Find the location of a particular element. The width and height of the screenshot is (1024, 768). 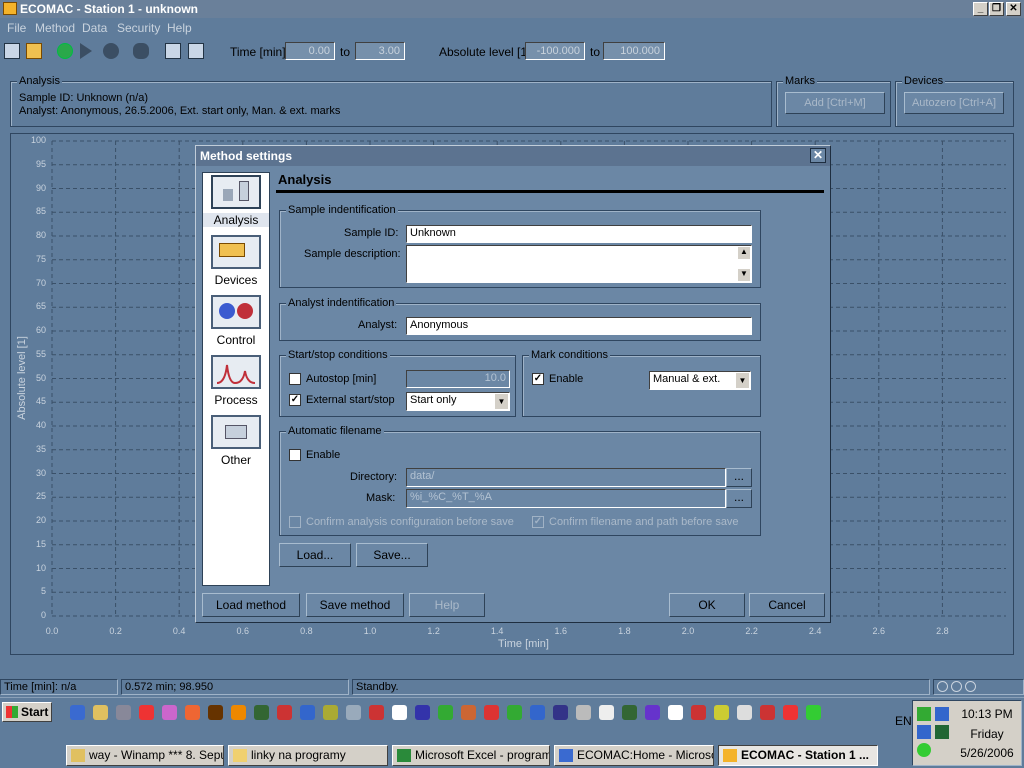

y-tick-label: 25 is located at coordinates (40, 496).